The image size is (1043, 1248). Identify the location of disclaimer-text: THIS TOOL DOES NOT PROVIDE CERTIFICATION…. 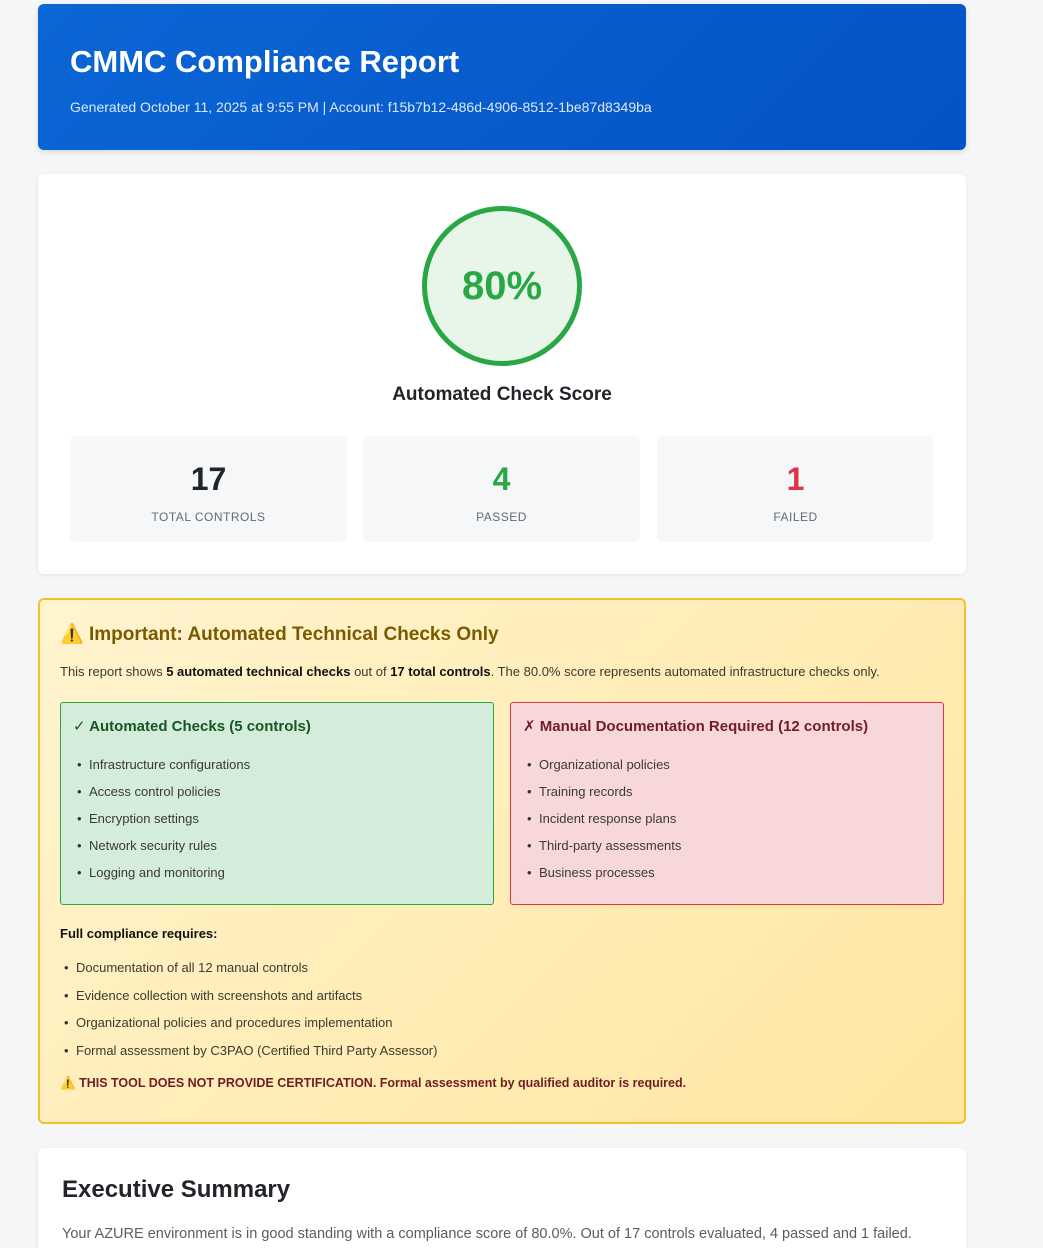
(383, 1083).